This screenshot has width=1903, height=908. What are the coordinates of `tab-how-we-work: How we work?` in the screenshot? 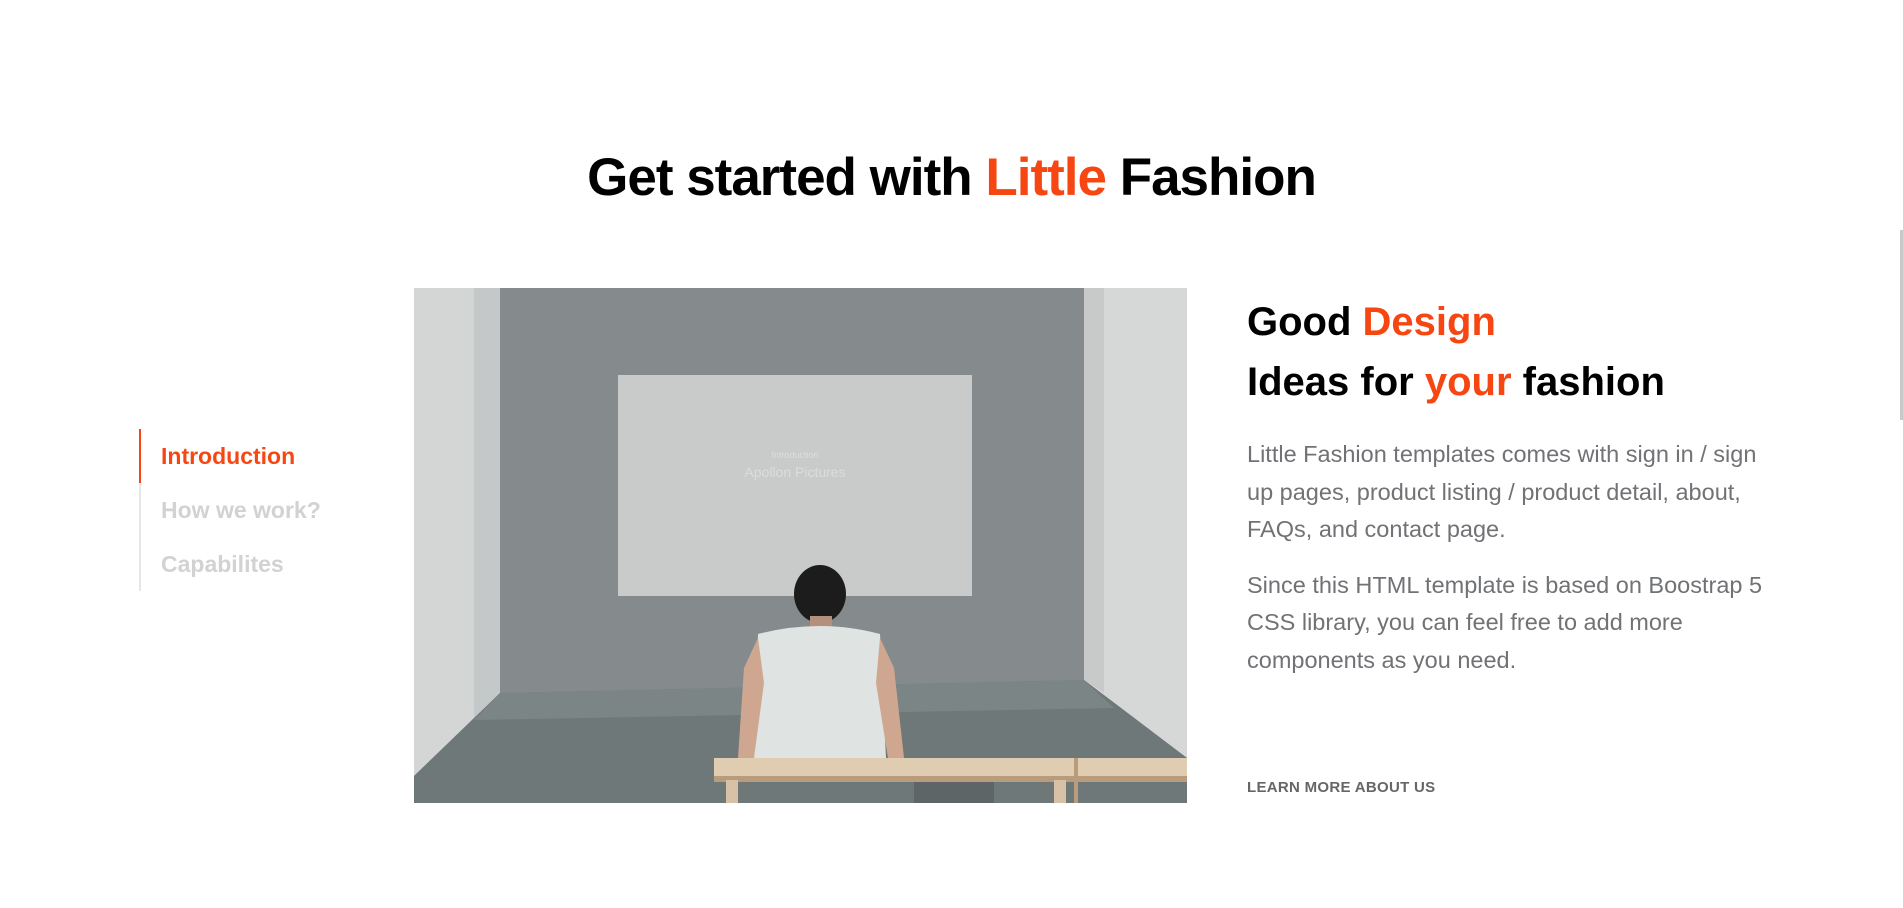 It's located at (251, 510).